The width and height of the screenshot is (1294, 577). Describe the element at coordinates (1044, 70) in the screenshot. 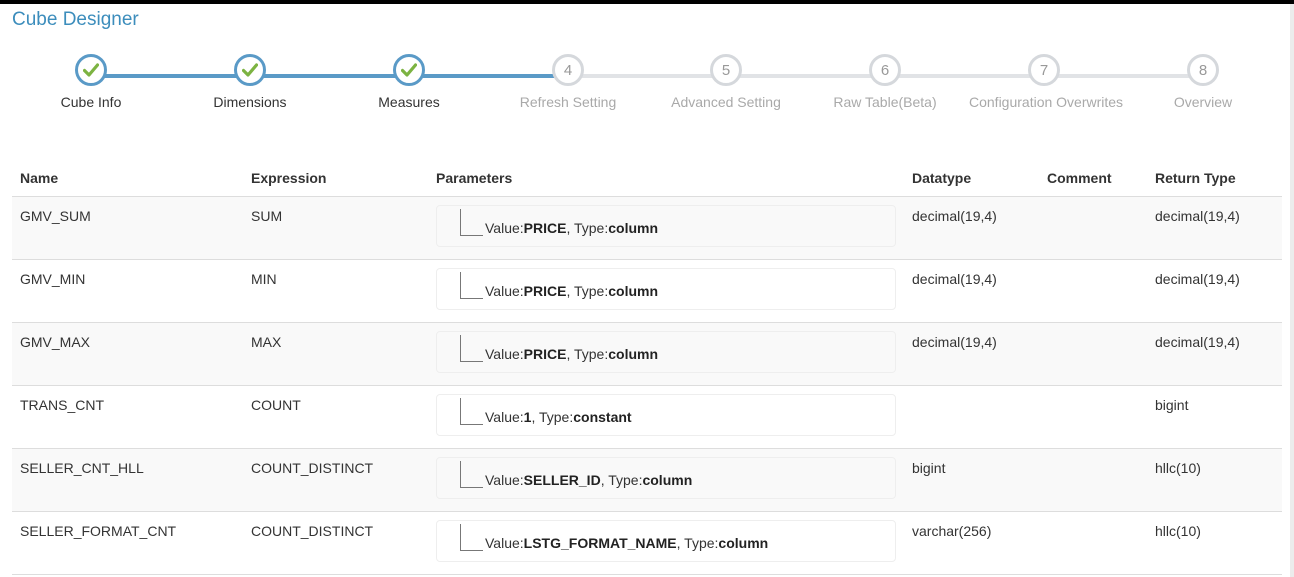

I see `step-number: 7` at that location.